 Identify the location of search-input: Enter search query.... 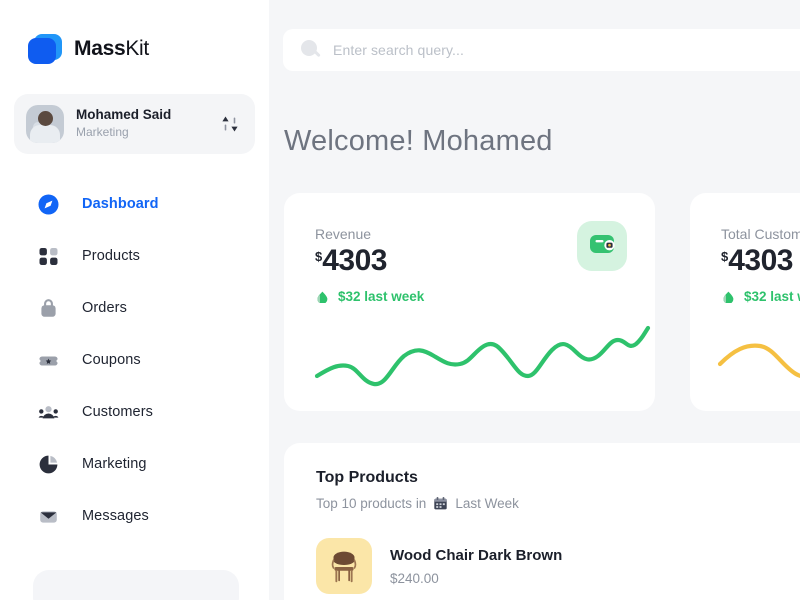
(398, 50).